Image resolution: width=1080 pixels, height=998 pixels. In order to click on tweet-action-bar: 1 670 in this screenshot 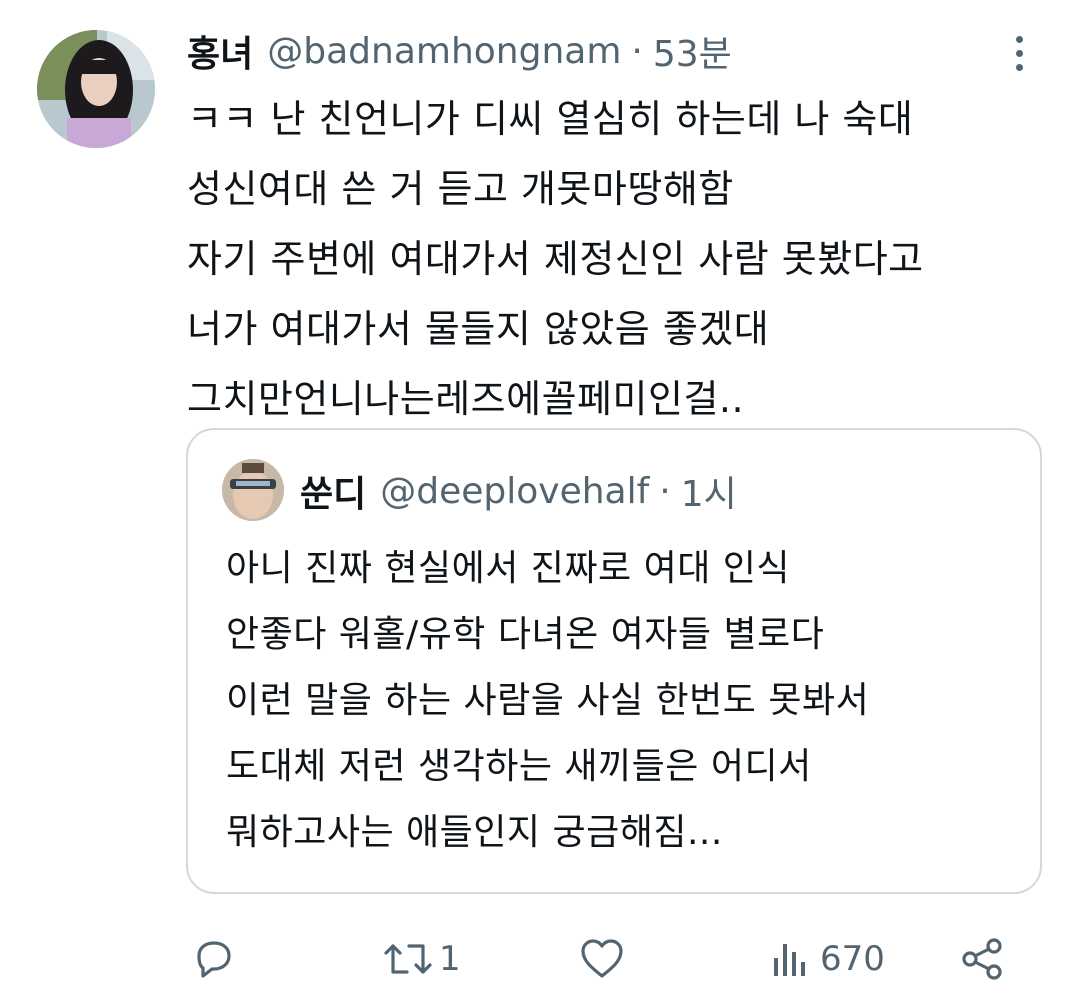, I will do `click(540, 959)`.